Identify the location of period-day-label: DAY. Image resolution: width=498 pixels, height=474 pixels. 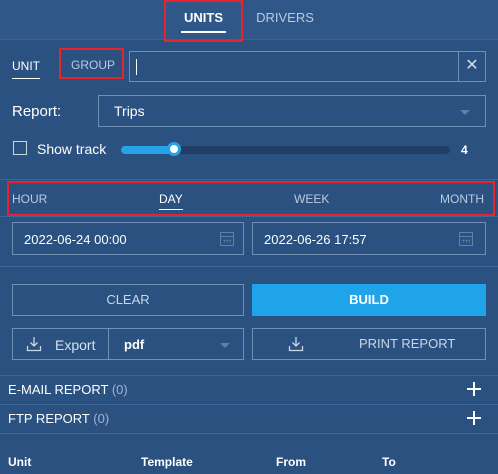
(171, 199).